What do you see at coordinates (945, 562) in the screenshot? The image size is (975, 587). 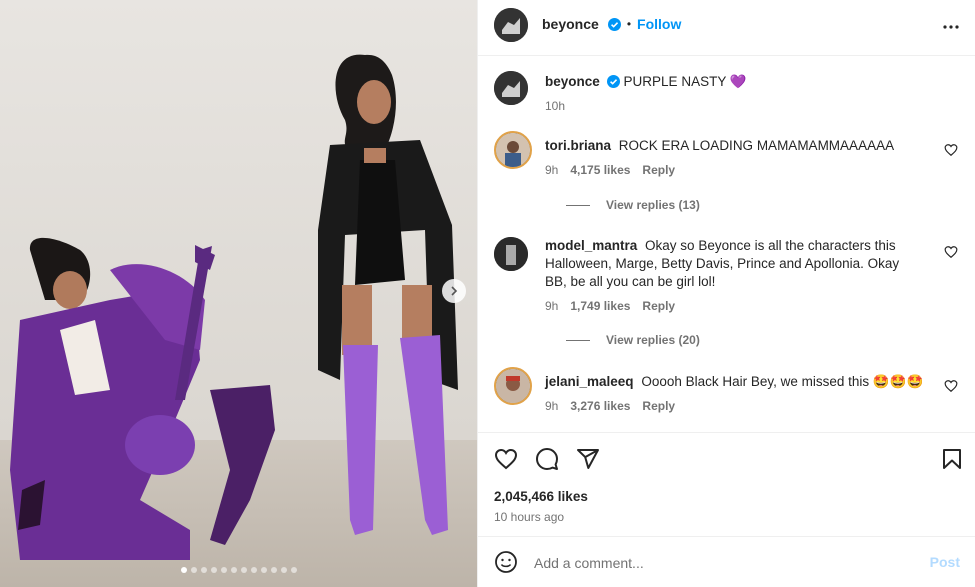 I see `post-comment-button: Post` at bounding box center [945, 562].